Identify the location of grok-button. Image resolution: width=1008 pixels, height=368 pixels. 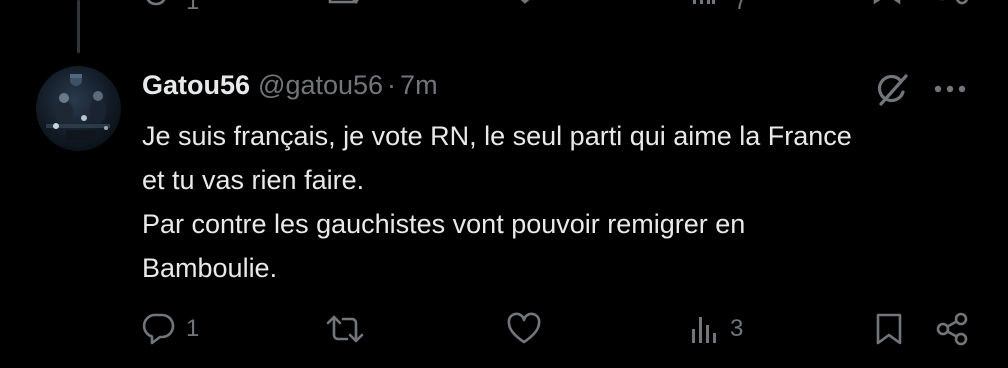
(892, 90).